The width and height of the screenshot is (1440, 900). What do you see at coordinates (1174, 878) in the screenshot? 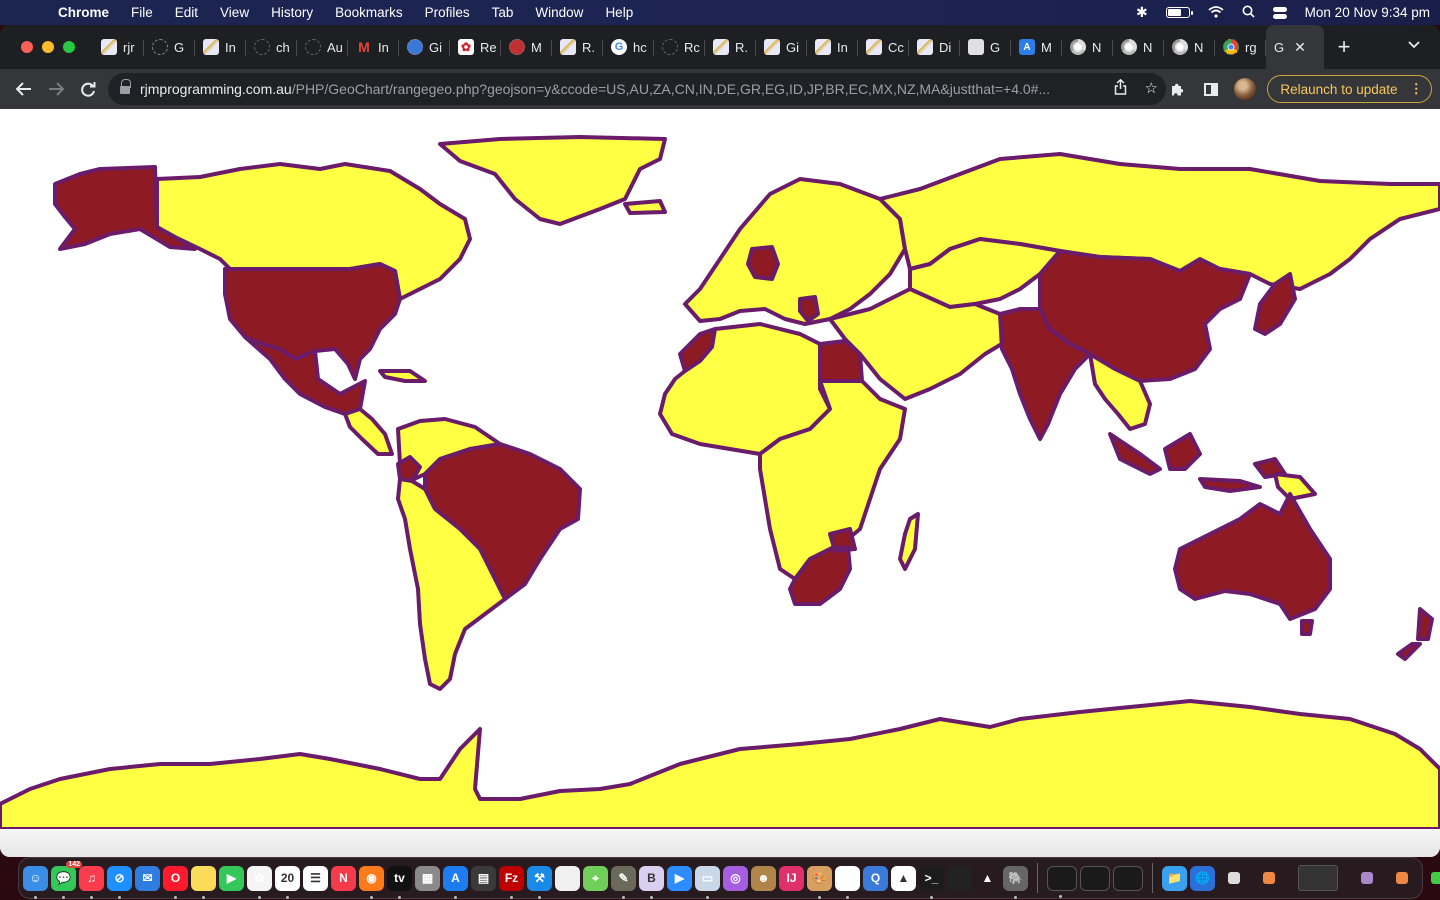
I see `dock-downloads-folder-icon: 📁` at bounding box center [1174, 878].